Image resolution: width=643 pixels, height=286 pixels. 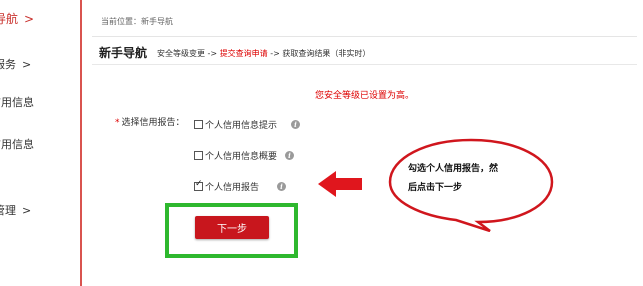 What do you see at coordinates (453, 169) in the screenshot?
I see `instruction-line-1: 勾选个人信用报告，然` at bounding box center [453, 169].